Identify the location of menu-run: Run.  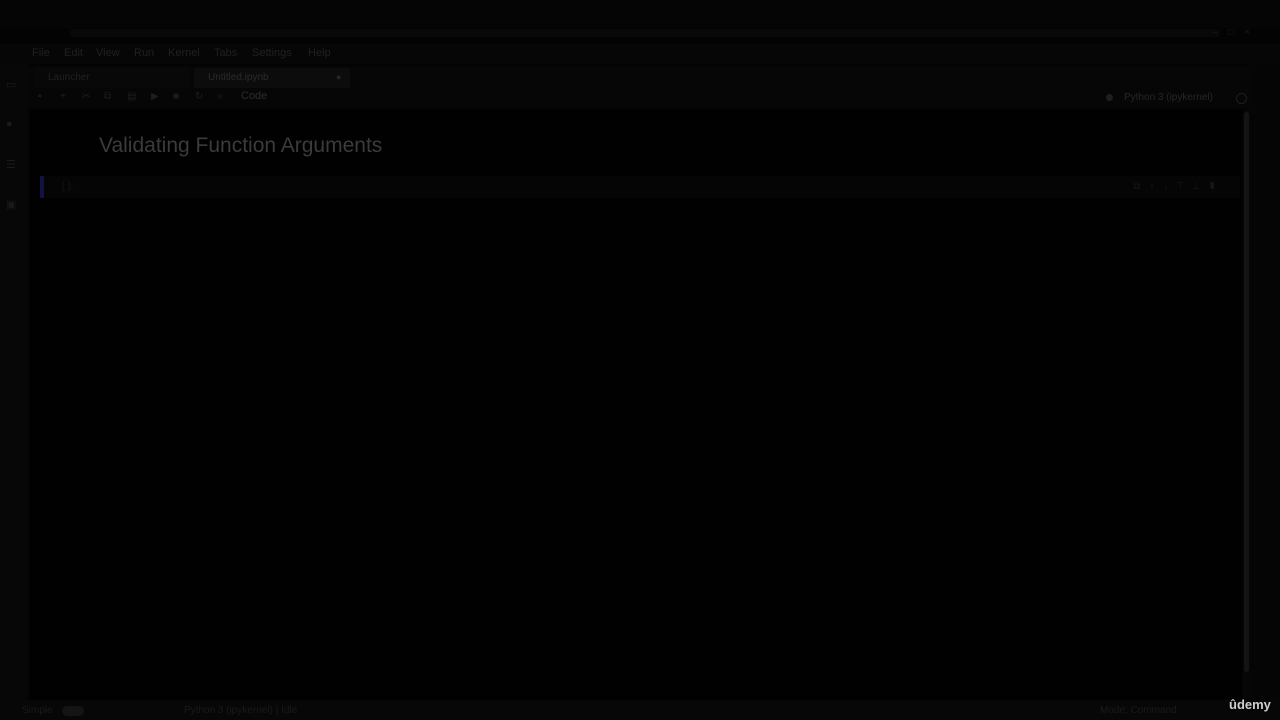
(144, 53).